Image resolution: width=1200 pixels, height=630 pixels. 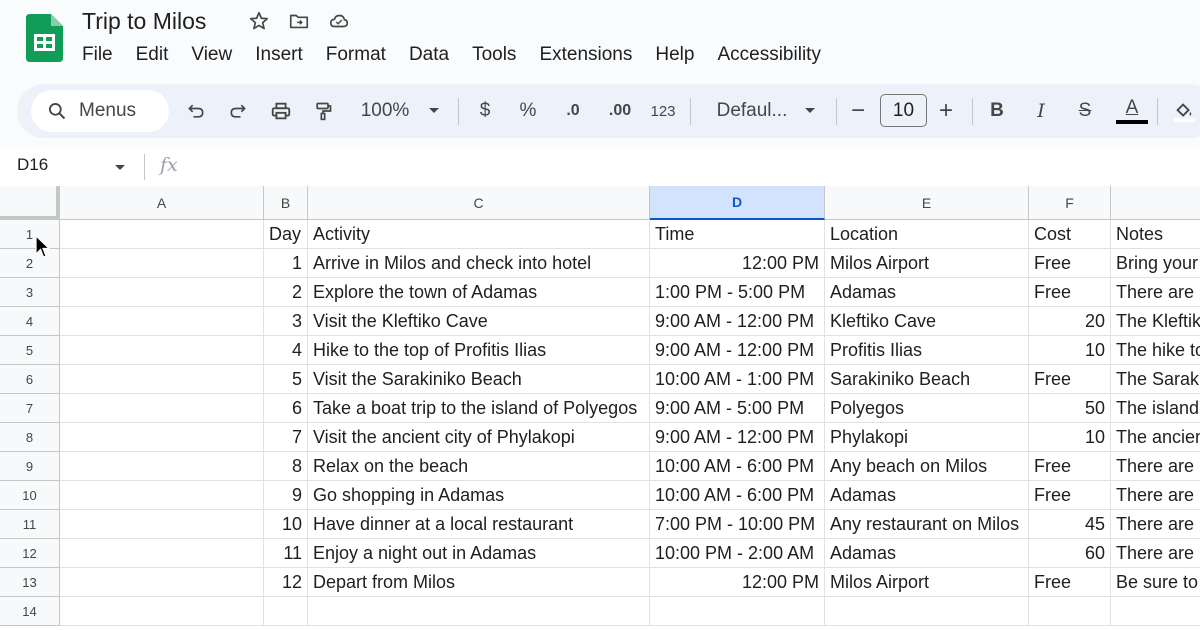 What do you see at coordinates (737, 379) in the screenshot?
I see `cell-d6: 10:00 AM - 1:00 PM` at bounding box center [737, 379].